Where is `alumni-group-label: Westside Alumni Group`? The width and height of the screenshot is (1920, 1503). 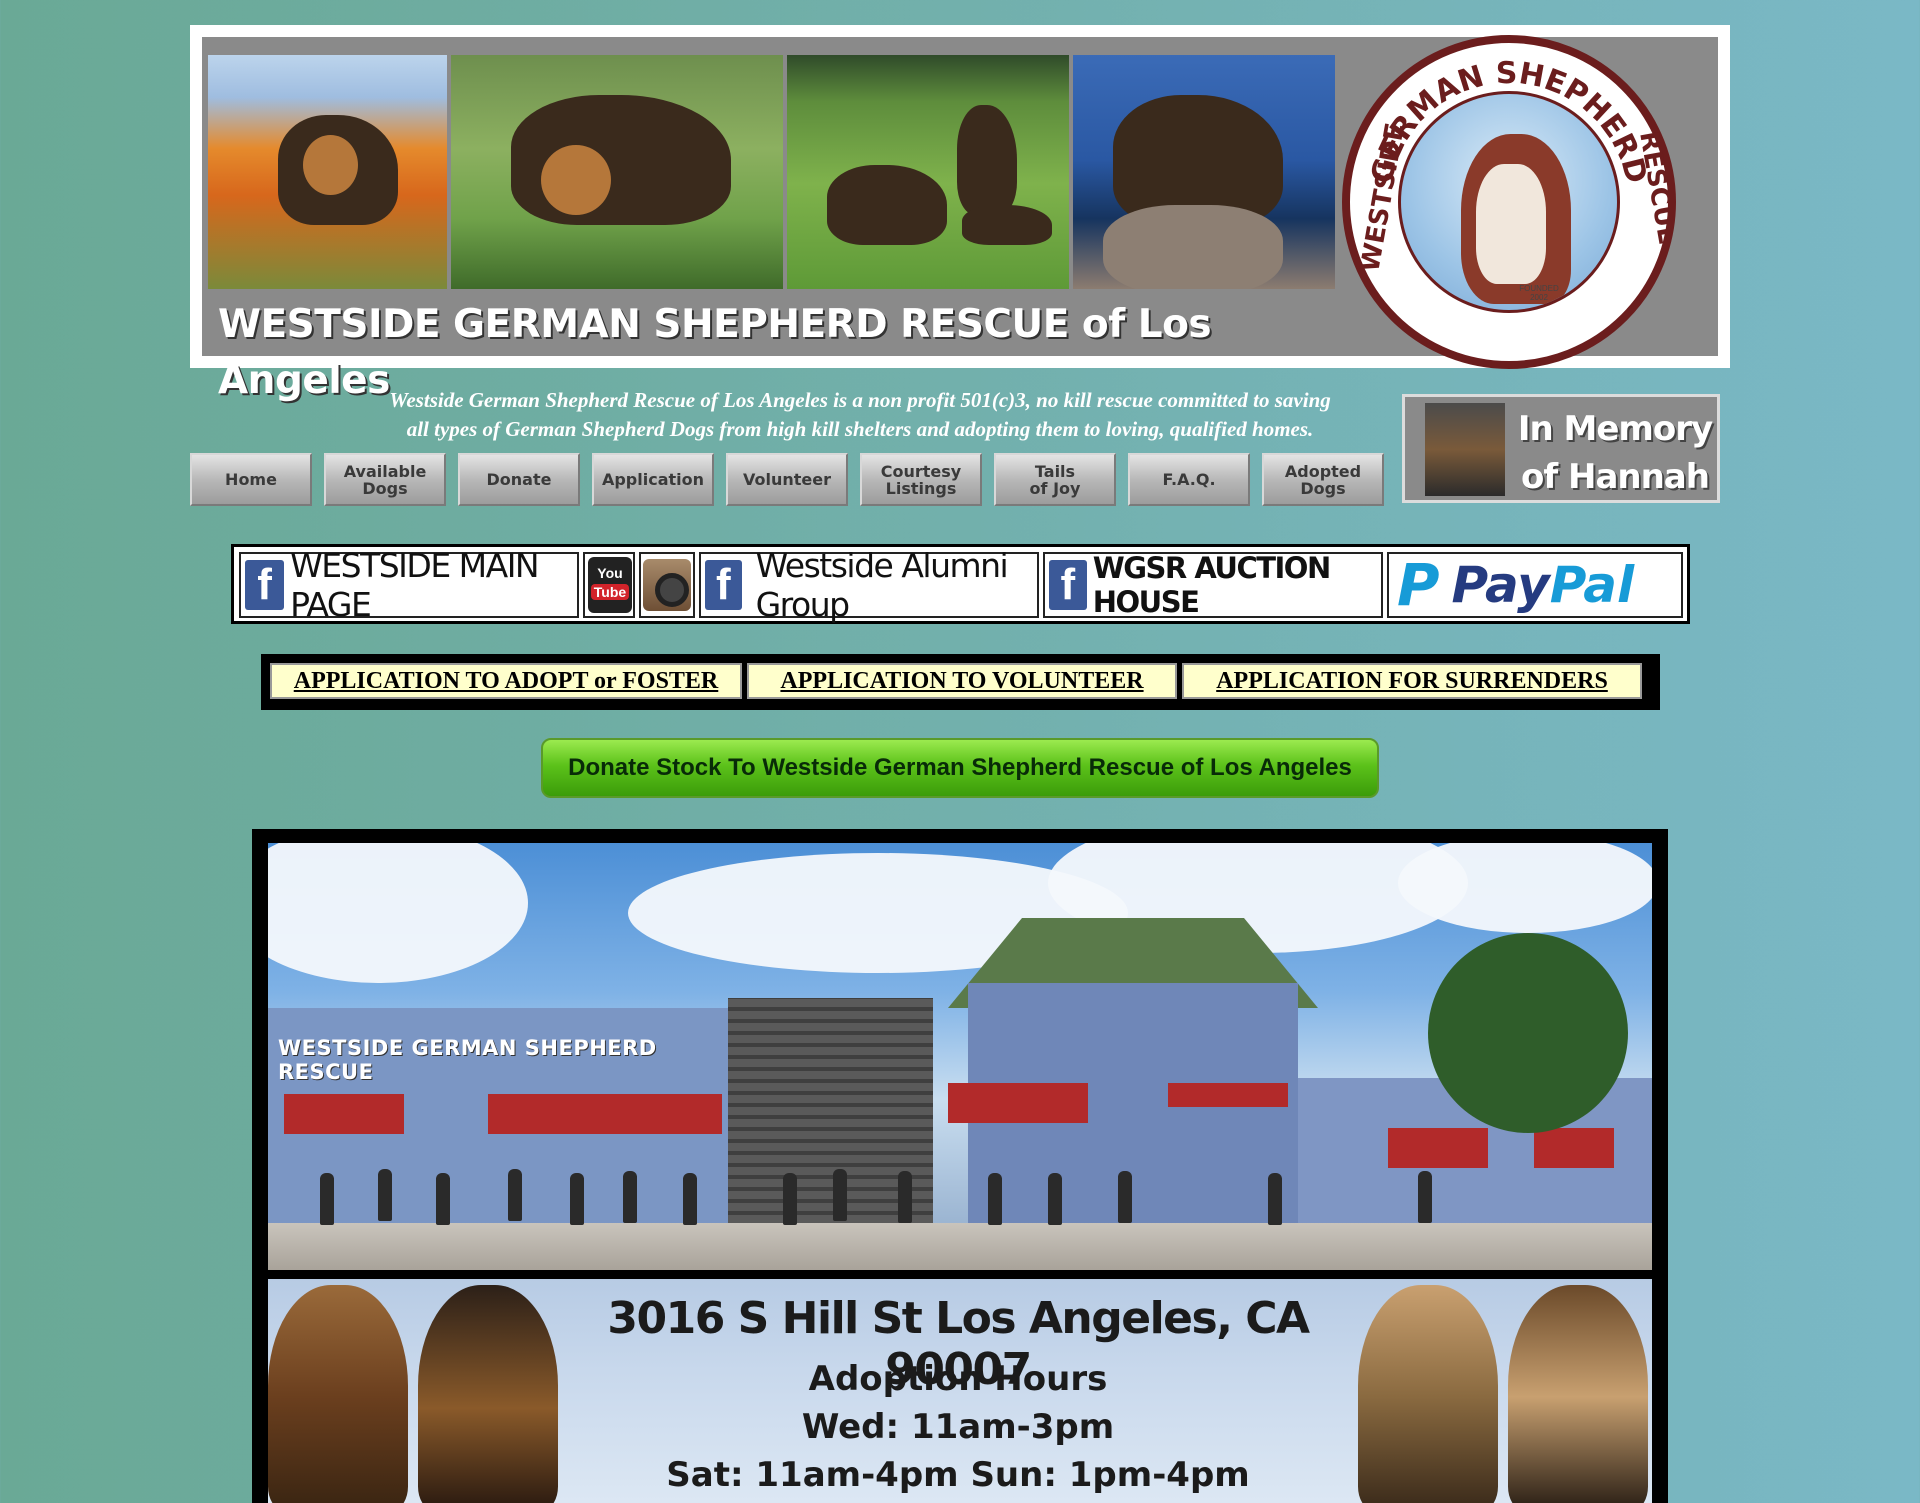 alumni-group-label: Westside Alumni Group is located at coordinates (882, 585).